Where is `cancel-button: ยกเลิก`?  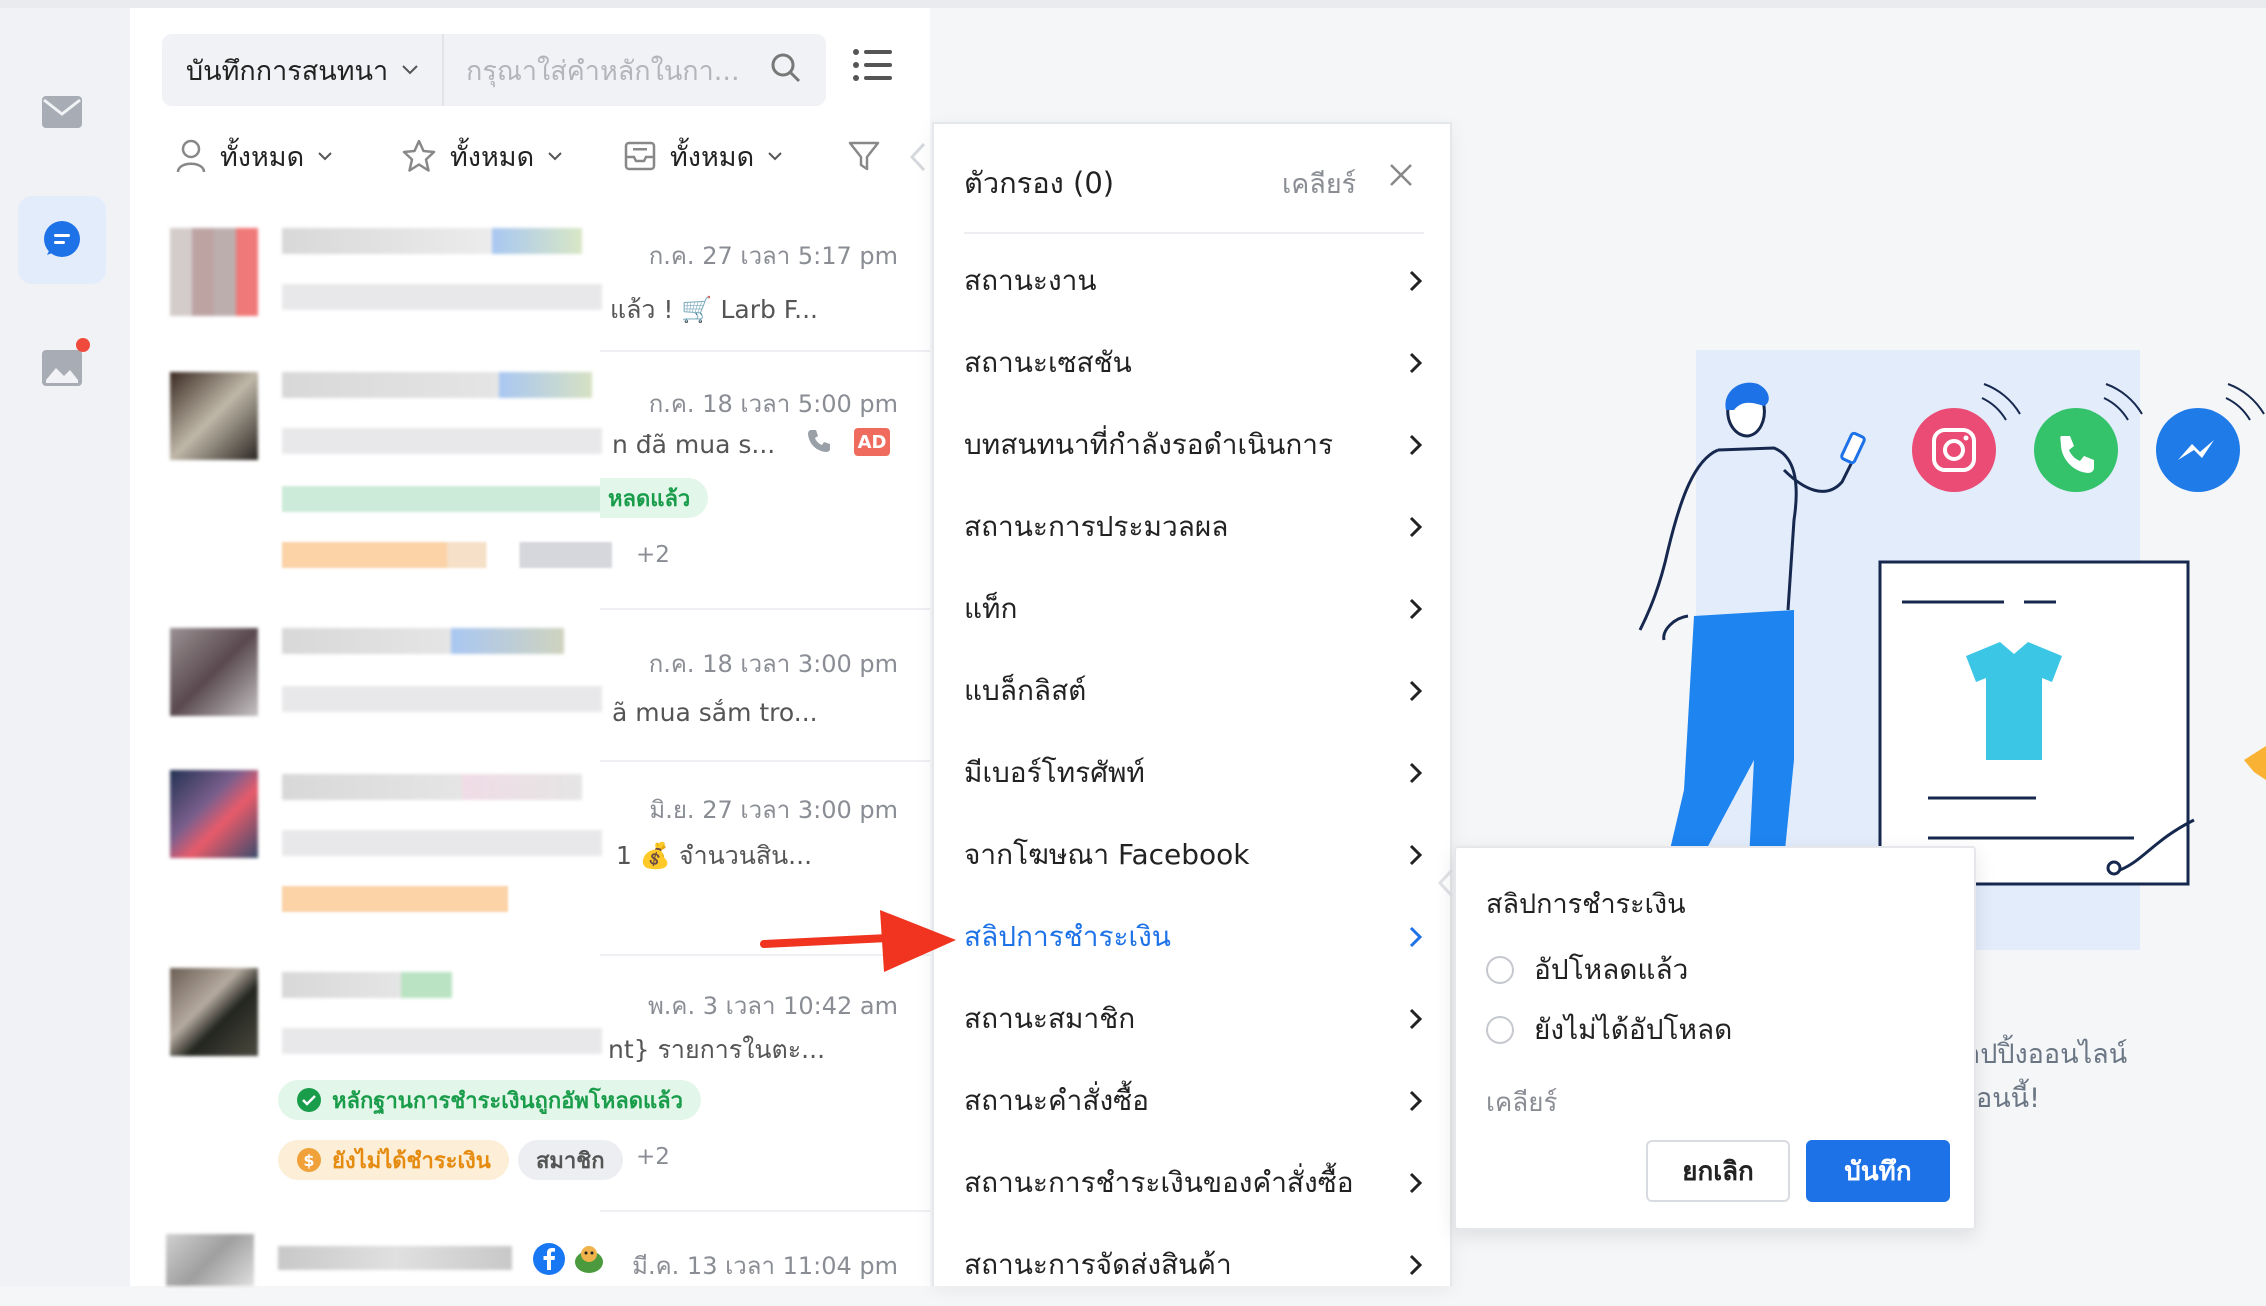 cancel-button: ยกเลิก is located at coordinates (1718, 1171).